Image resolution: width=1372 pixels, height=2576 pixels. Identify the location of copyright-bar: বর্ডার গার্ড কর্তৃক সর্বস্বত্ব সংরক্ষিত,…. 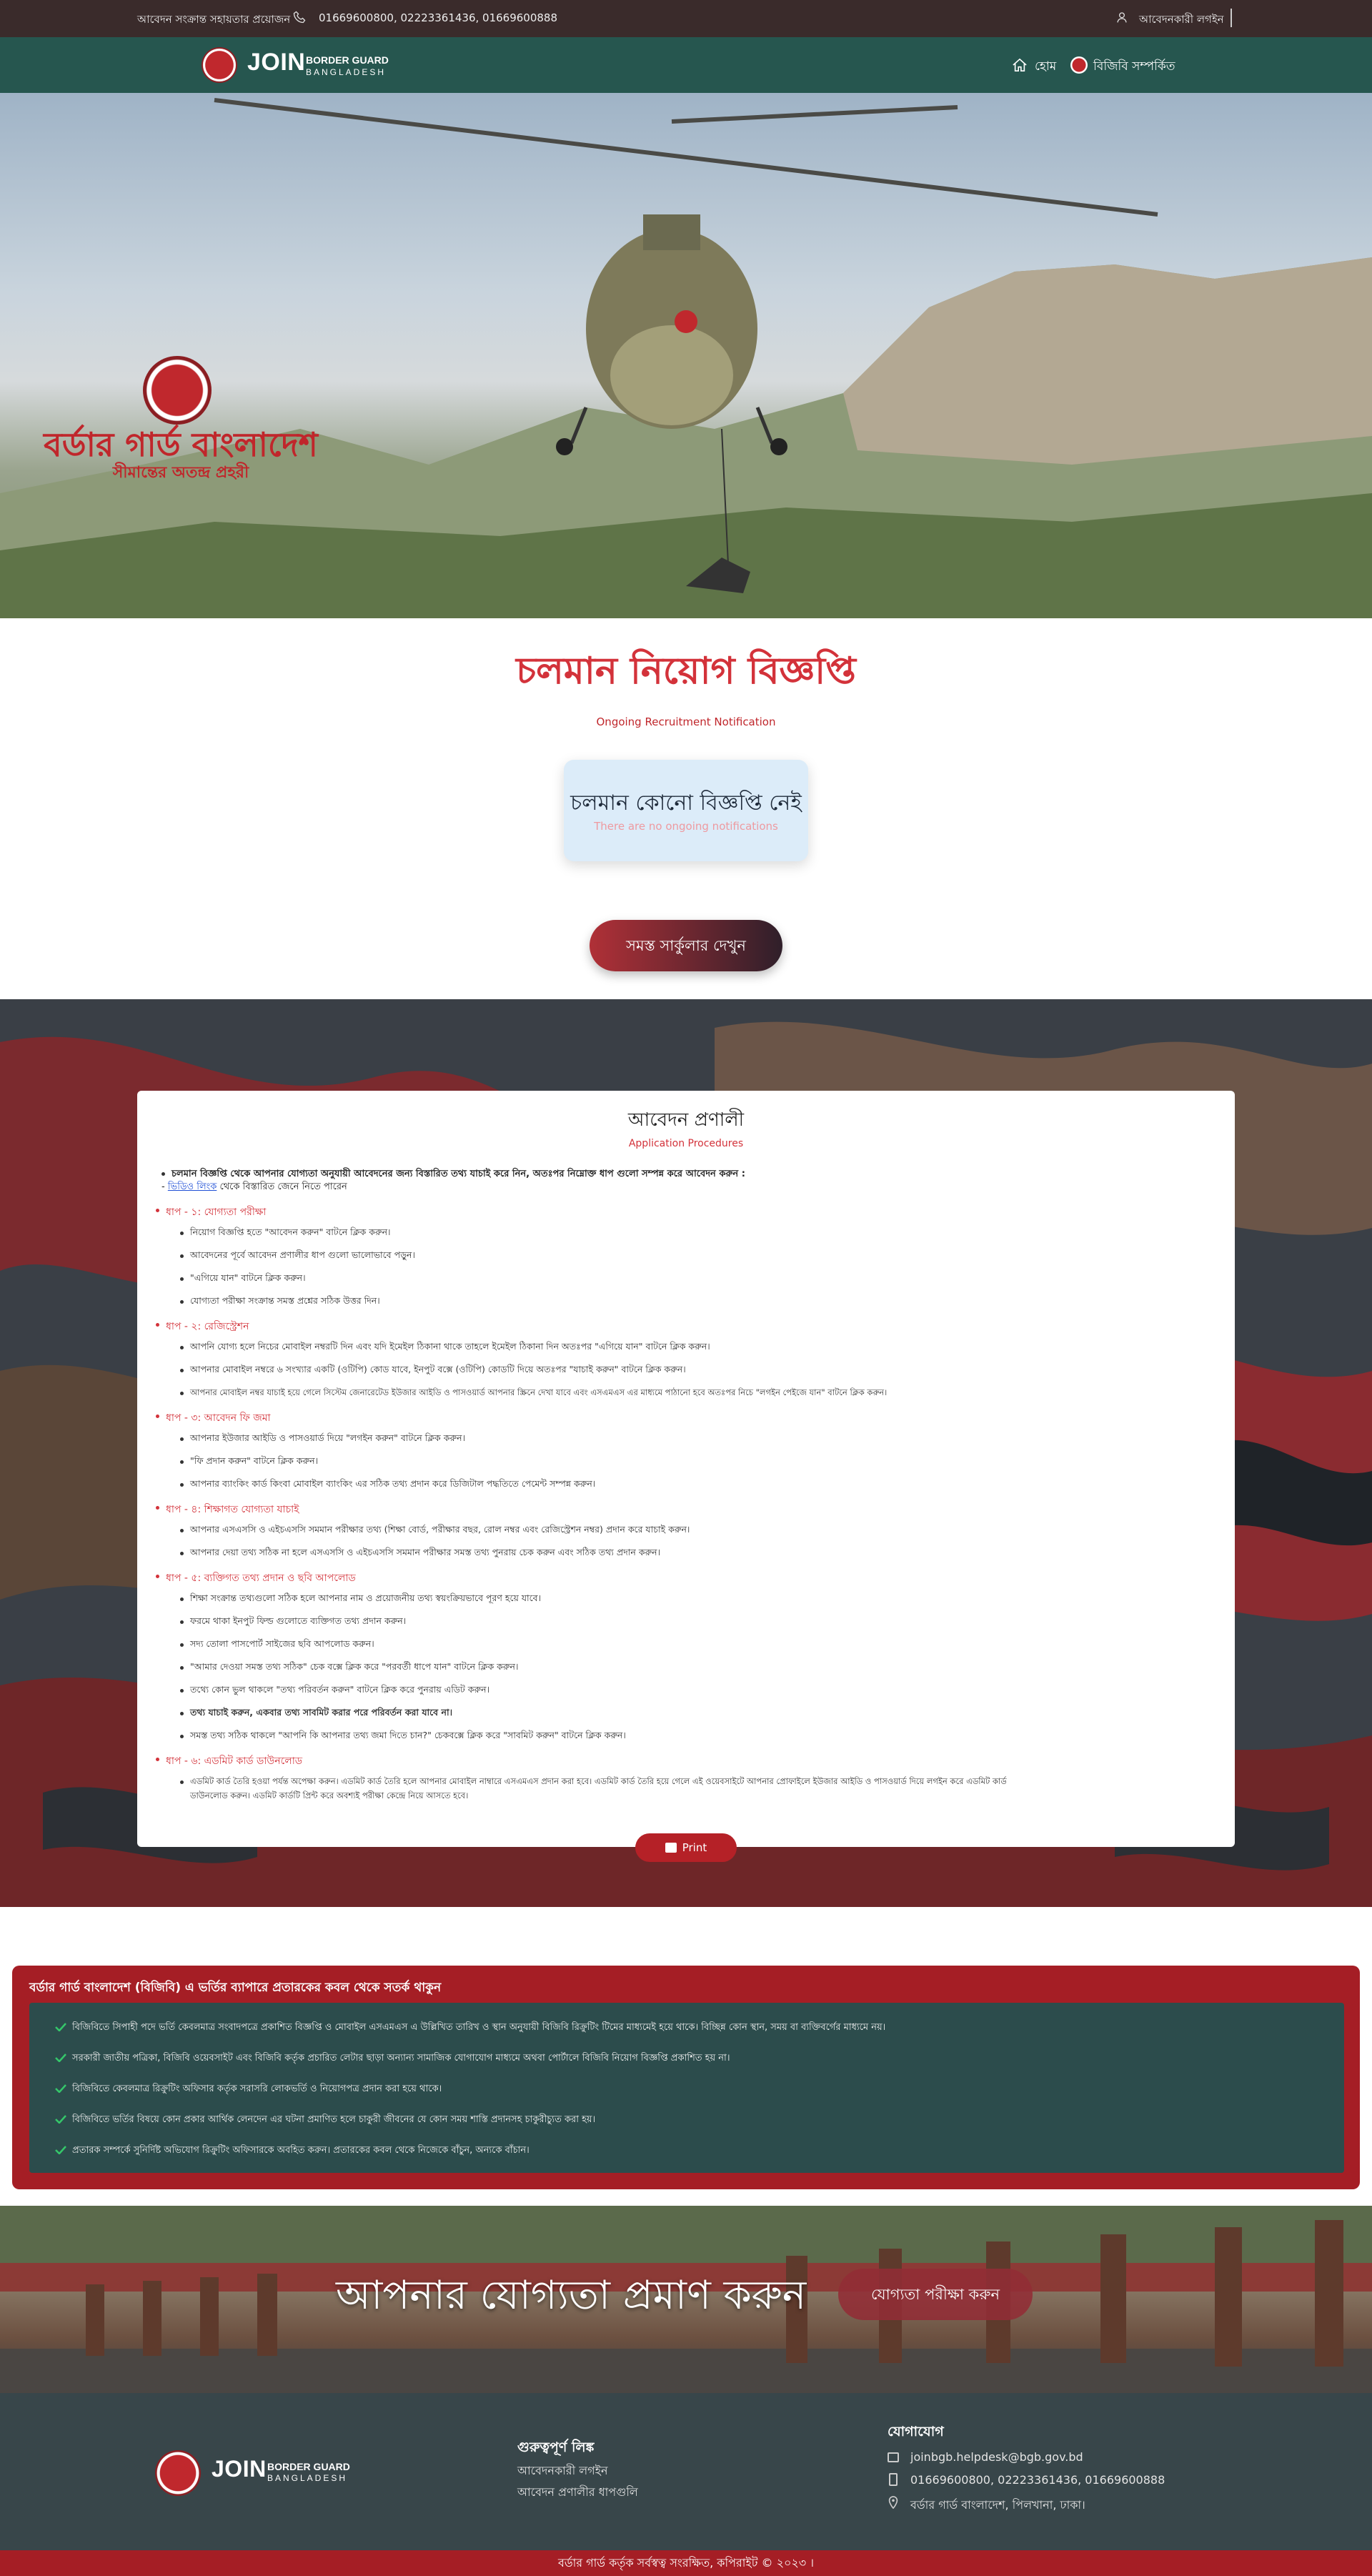
(686, 2563).